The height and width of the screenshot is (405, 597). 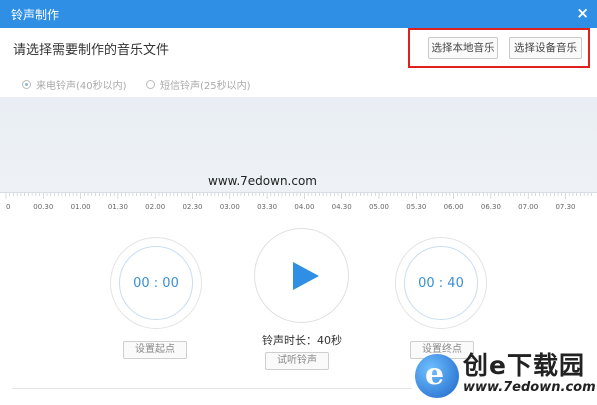 I want to click on logo-emblem-icon: e, so click(x=437, y=376).